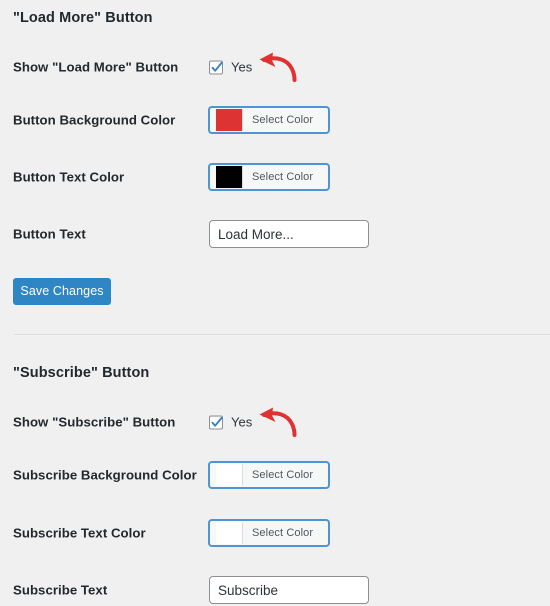 The width and height of the screenshot is (550, 606). What do you see at coordinates (79, 533) in the screenshot?
I see `row-label-subscribe-text-color: Subscribe Text Color` at bounding box center [79, 533].